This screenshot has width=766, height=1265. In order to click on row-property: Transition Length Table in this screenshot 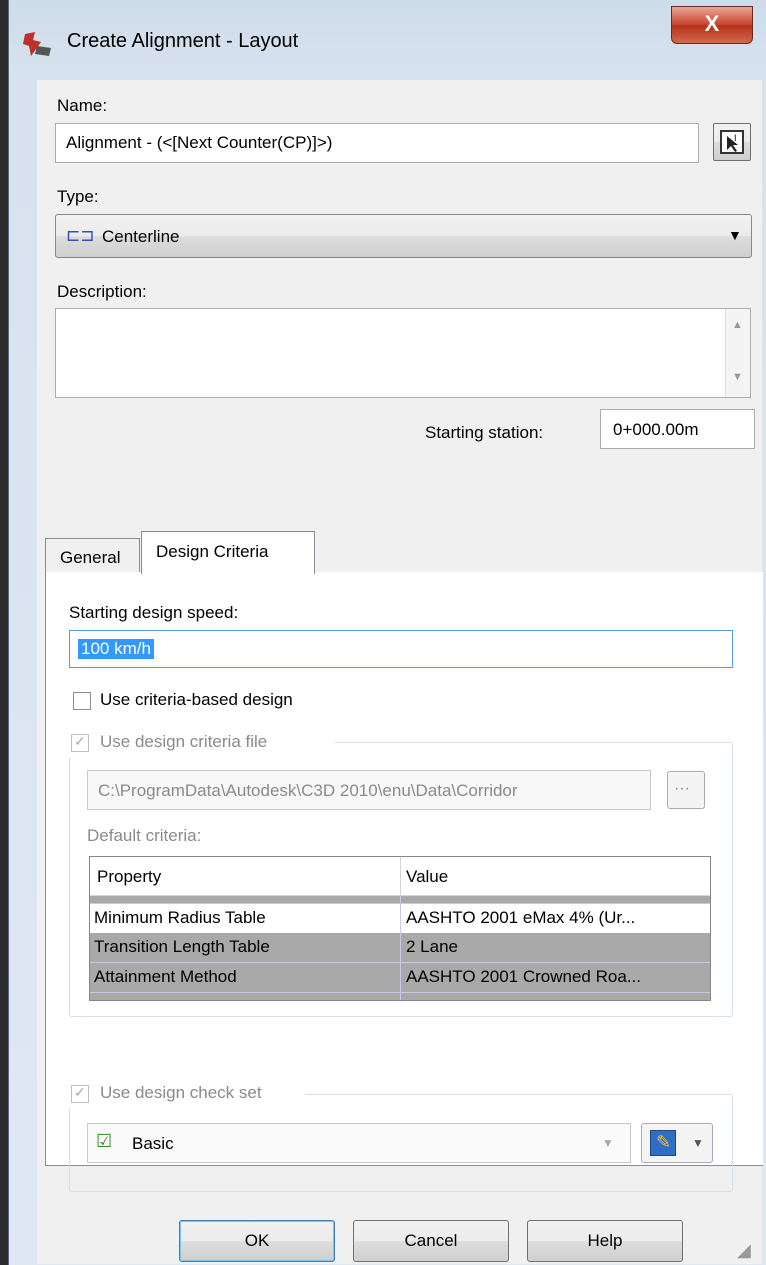, I will do `click(182, 946)`.